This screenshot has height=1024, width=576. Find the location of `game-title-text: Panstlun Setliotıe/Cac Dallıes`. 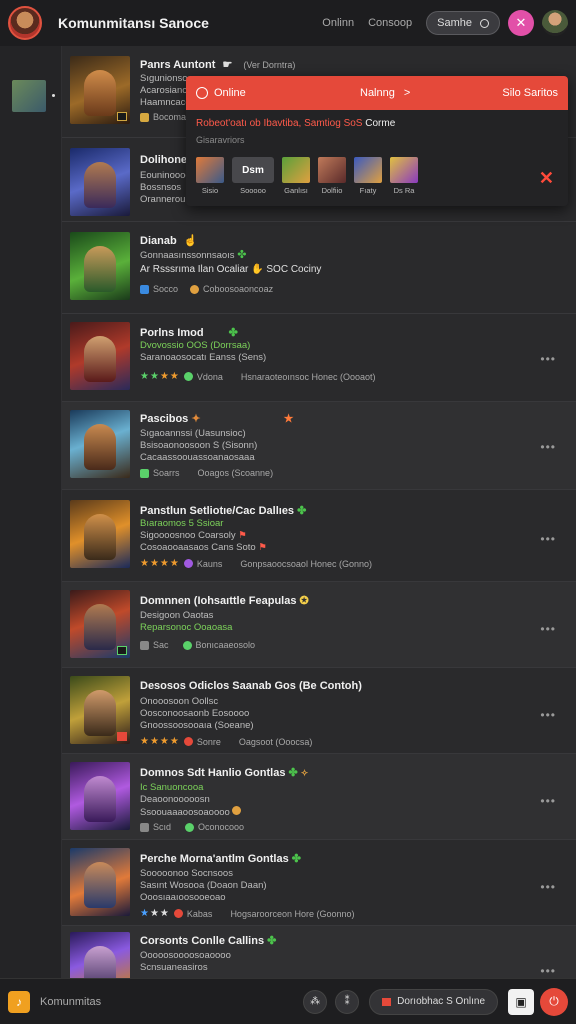

game-title-text: Panstlun Setliotıe/Cac Dallıes is located at coordinates (217, 511).